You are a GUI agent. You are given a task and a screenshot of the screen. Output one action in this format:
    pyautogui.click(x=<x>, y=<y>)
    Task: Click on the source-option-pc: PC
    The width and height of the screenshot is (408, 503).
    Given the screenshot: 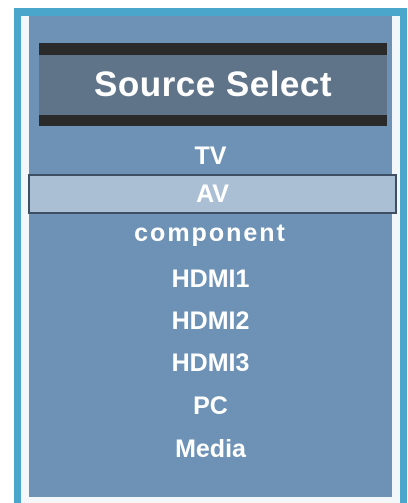 What is the action you would take?
    pyautogui.click(x=210, y=406)
    